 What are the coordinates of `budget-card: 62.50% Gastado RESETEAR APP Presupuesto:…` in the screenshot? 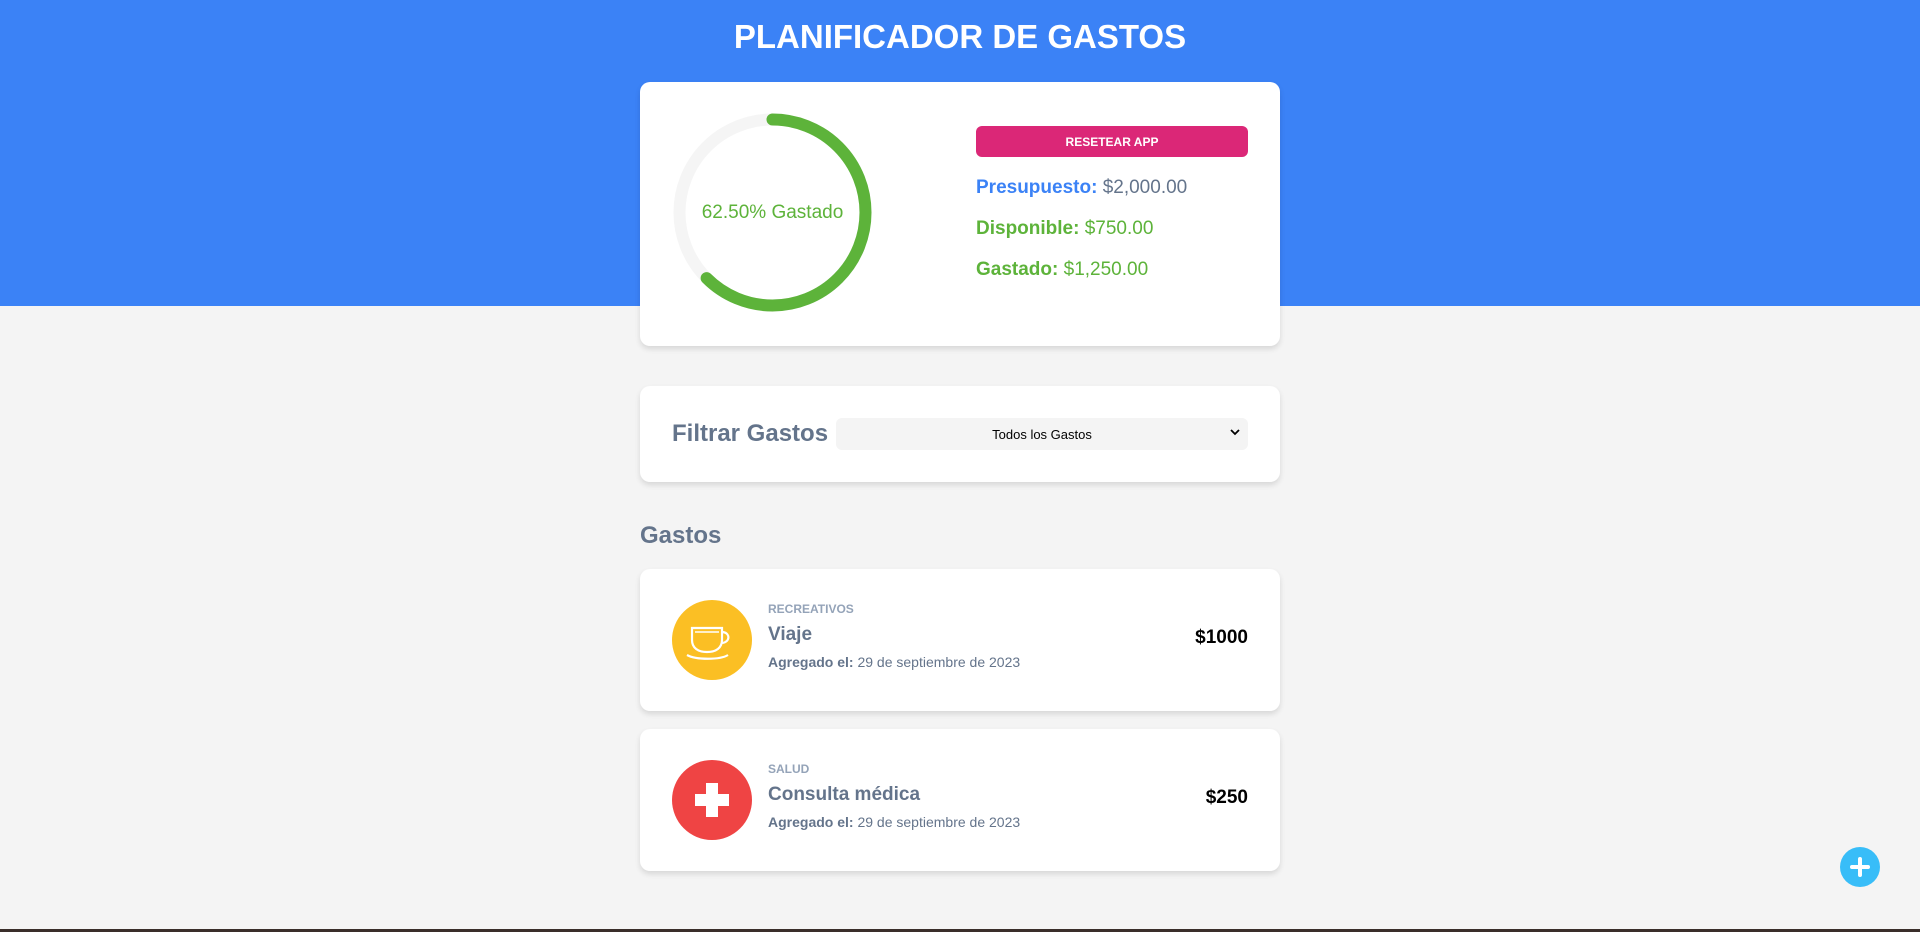 It's located at (960, 214).